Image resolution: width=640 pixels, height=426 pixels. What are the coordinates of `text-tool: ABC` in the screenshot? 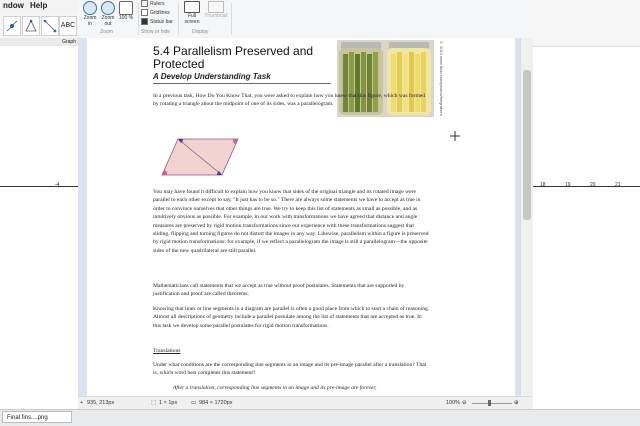 It's located at (68, 26).